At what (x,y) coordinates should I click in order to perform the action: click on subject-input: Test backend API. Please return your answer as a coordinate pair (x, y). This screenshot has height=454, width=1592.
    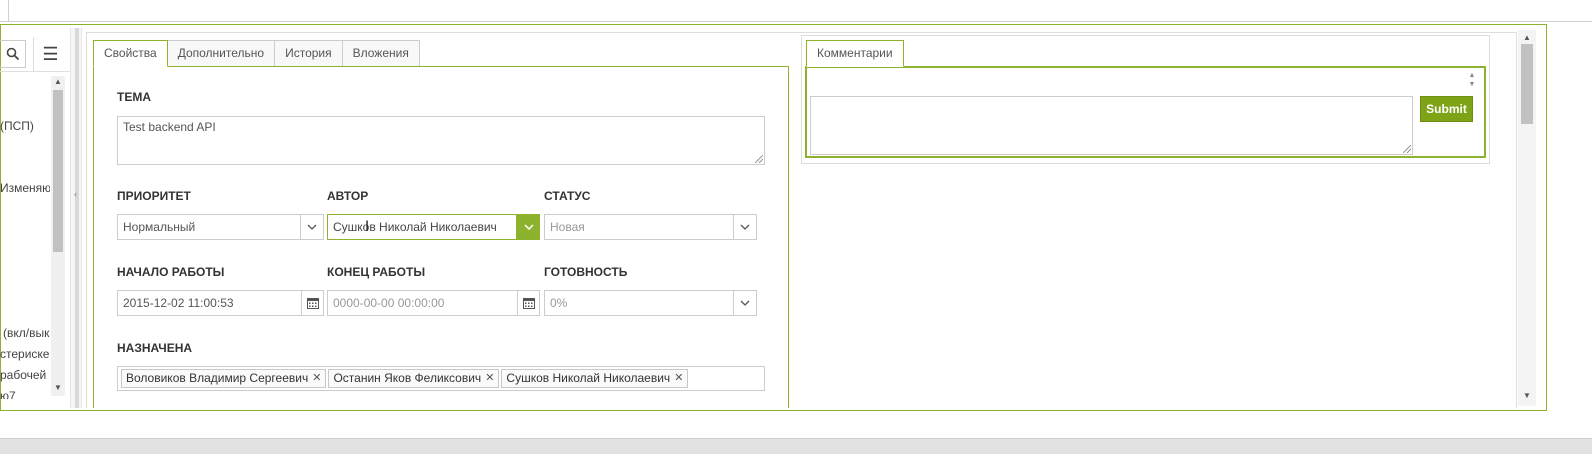
    Looking at the image, I should click on (441, 140).